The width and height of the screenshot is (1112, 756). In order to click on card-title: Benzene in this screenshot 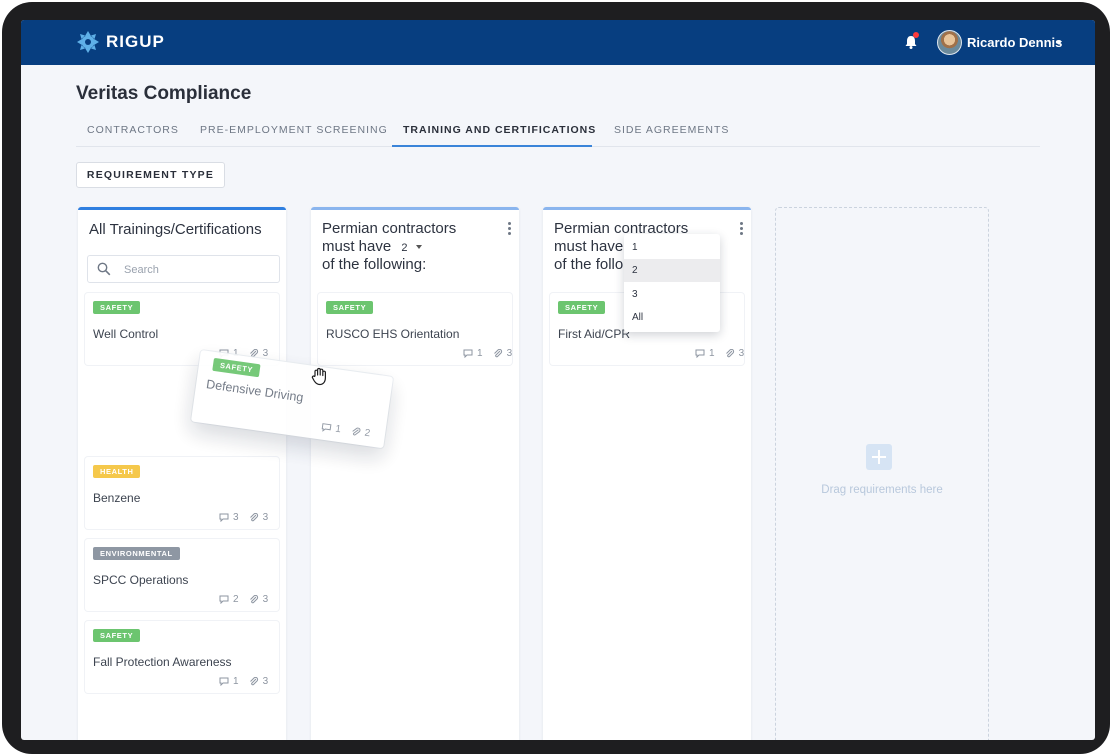, I will do `click(117, 498)`.